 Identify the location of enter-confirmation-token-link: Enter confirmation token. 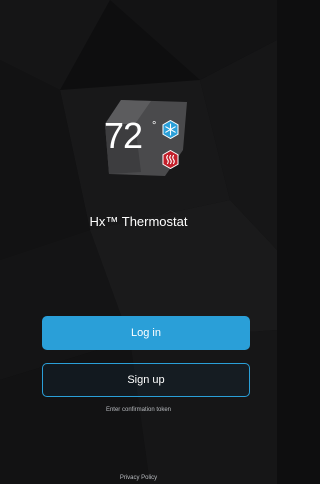
(138, 410).